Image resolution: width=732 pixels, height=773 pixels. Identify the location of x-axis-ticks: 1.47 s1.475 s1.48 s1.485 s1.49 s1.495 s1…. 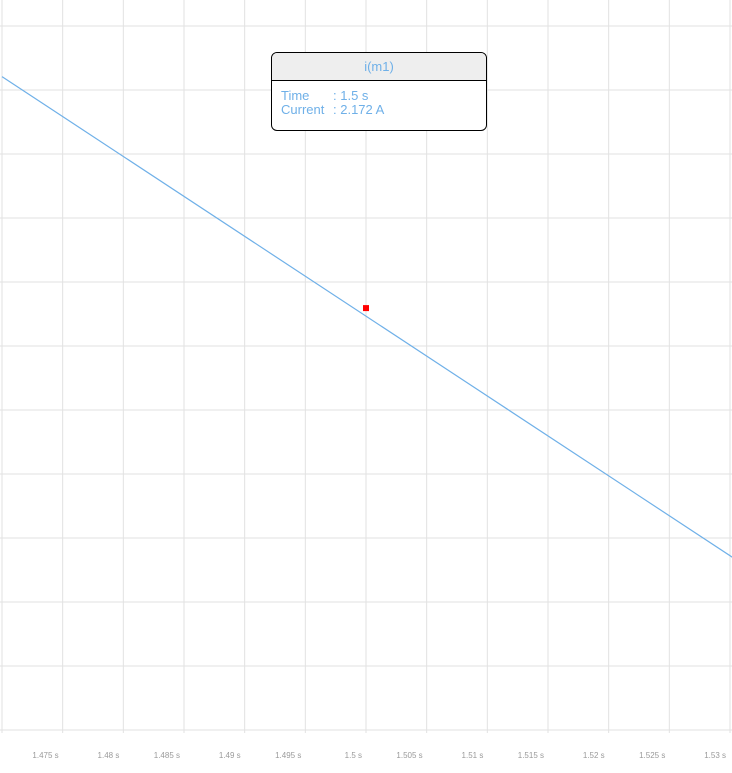
(379, 755).